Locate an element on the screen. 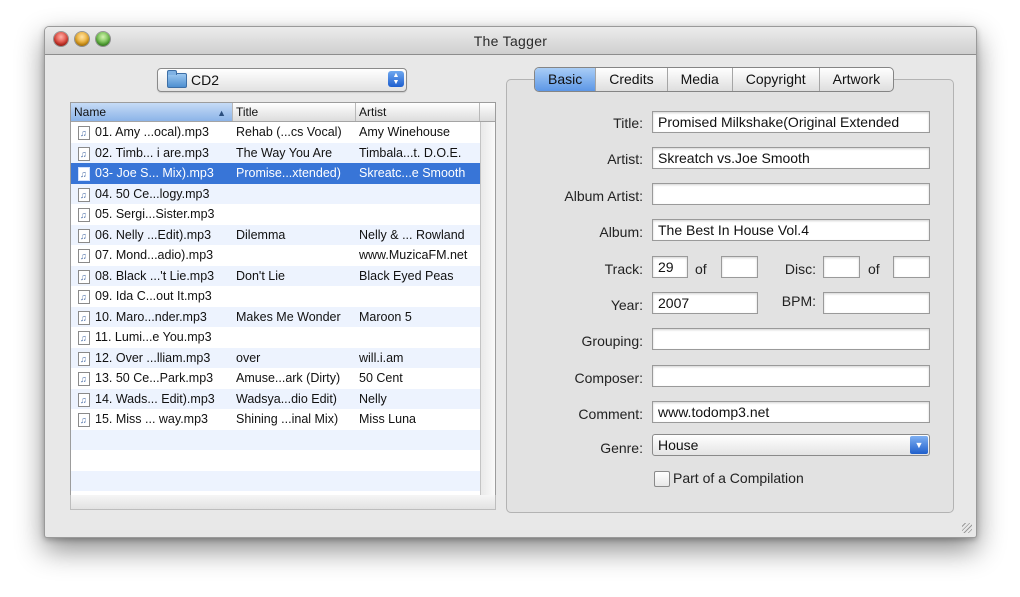  album-label: Album: is located at coordinates (621, 232).